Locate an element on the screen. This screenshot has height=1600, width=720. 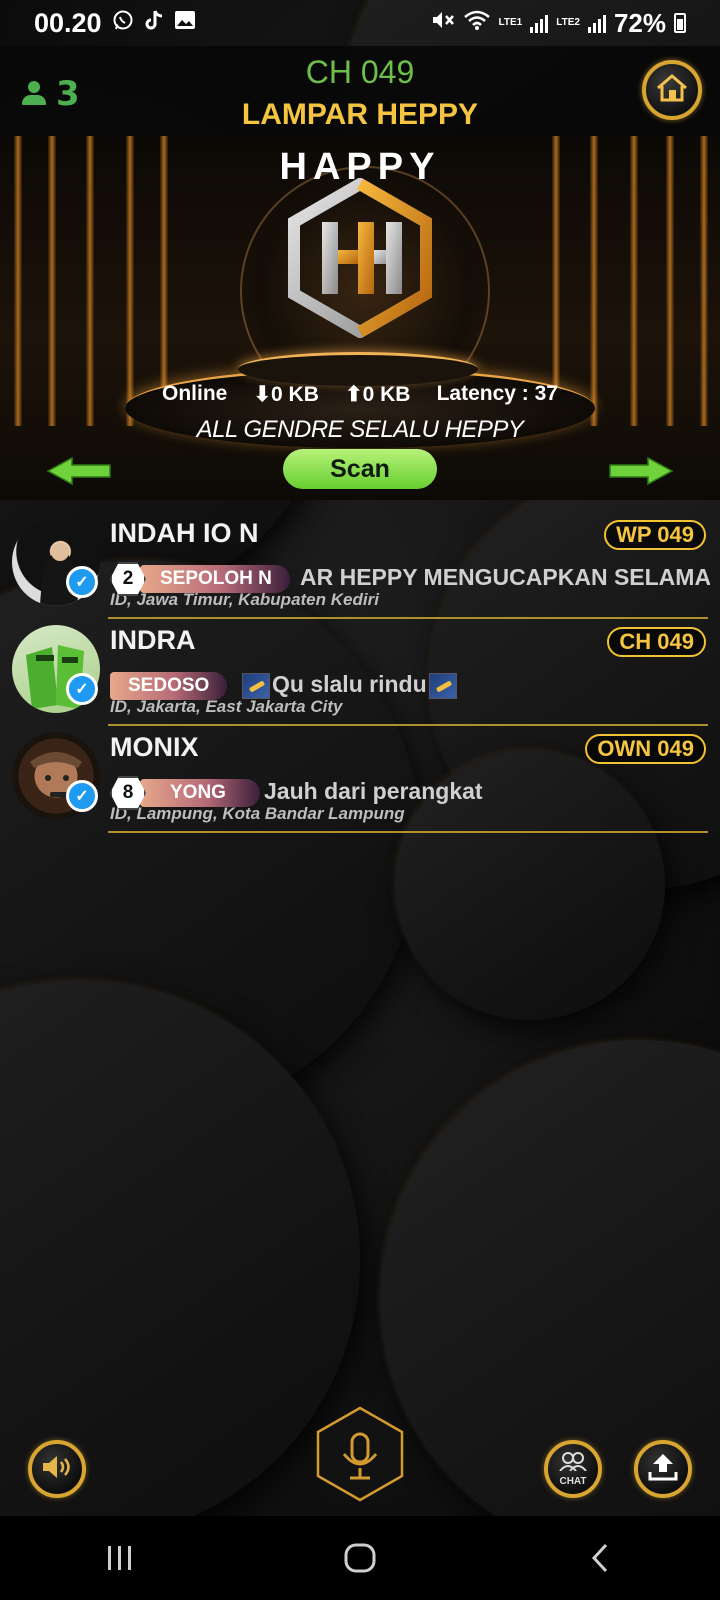
arrow-right-icon is located at coordinates (641, 471).